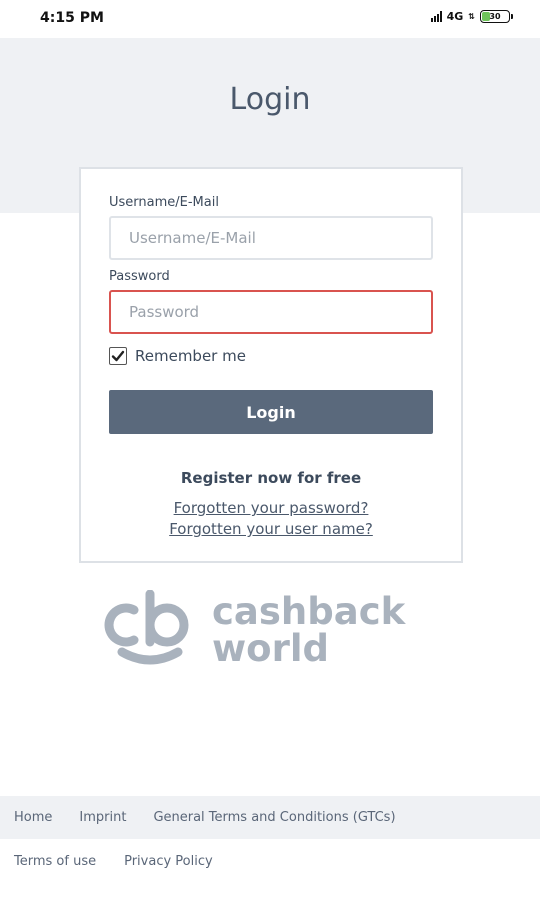 The width and height of the screenshot is (540, 900). I want to click on network-type: 4G, so click(455, 16).